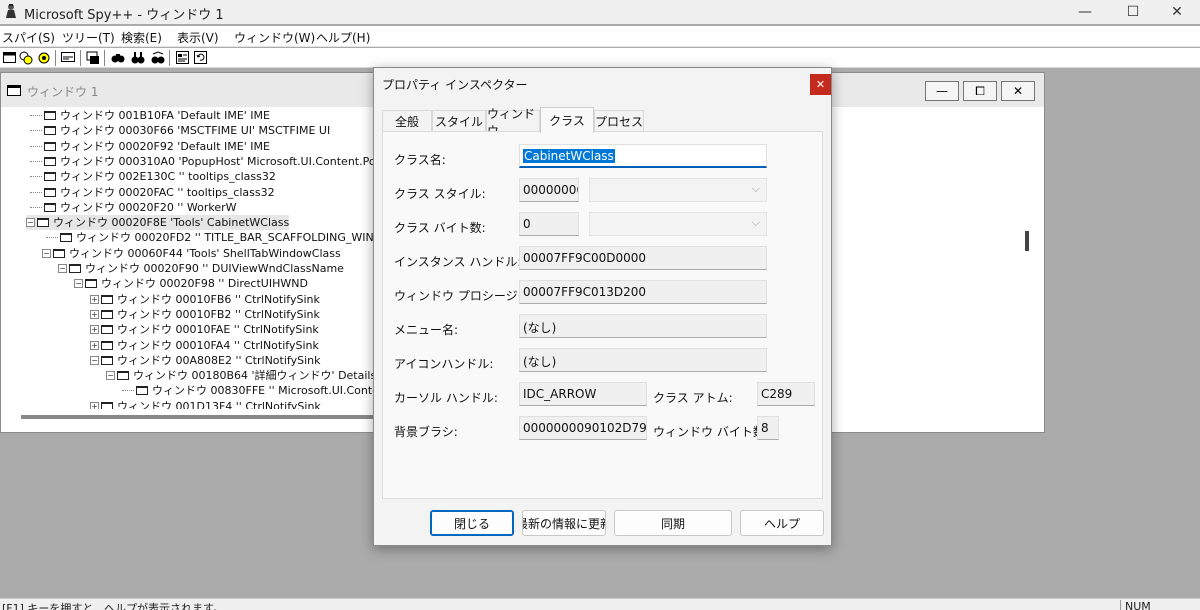 The image size is (1200, 610). I want to click on toolbar-separator, so click(104, 58).